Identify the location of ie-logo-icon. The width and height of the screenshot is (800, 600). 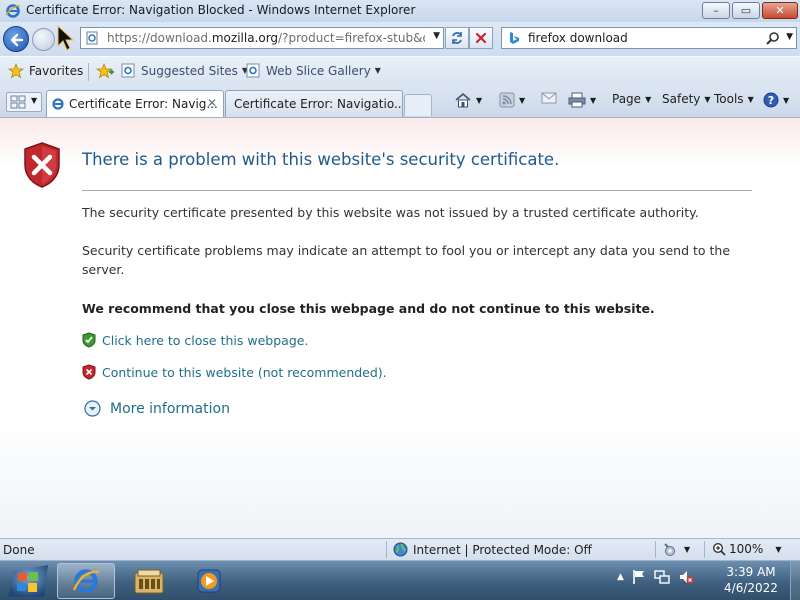
(13, 11).